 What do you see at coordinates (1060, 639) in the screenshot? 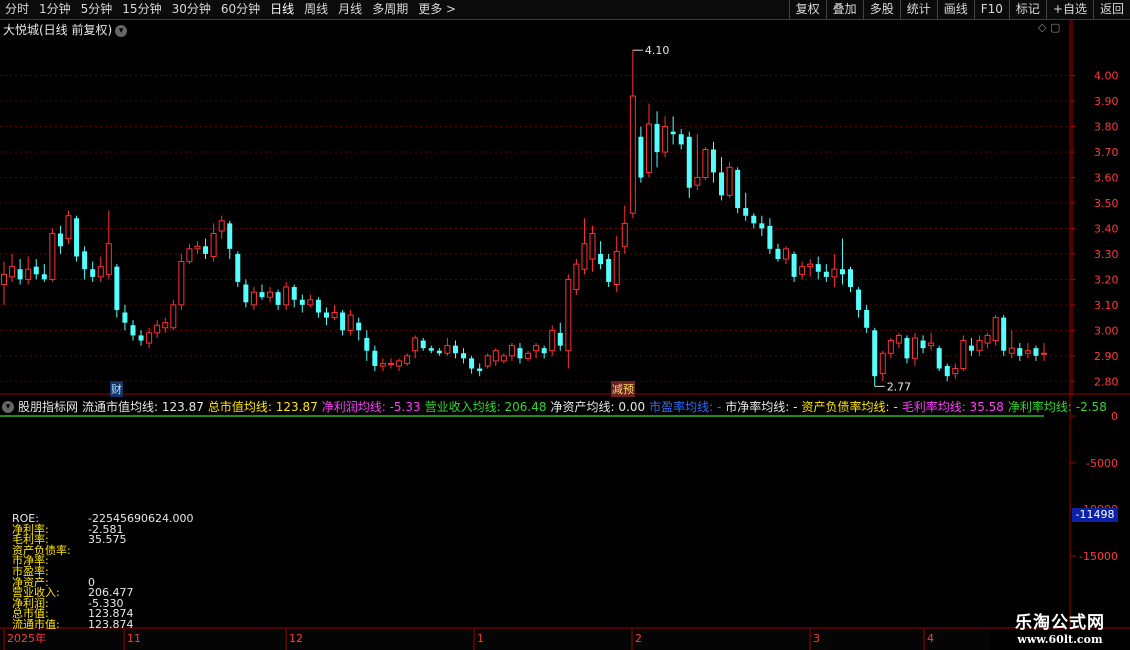
I see `watermark-url: www.60lt.com` at bounding box center [1060, 639].